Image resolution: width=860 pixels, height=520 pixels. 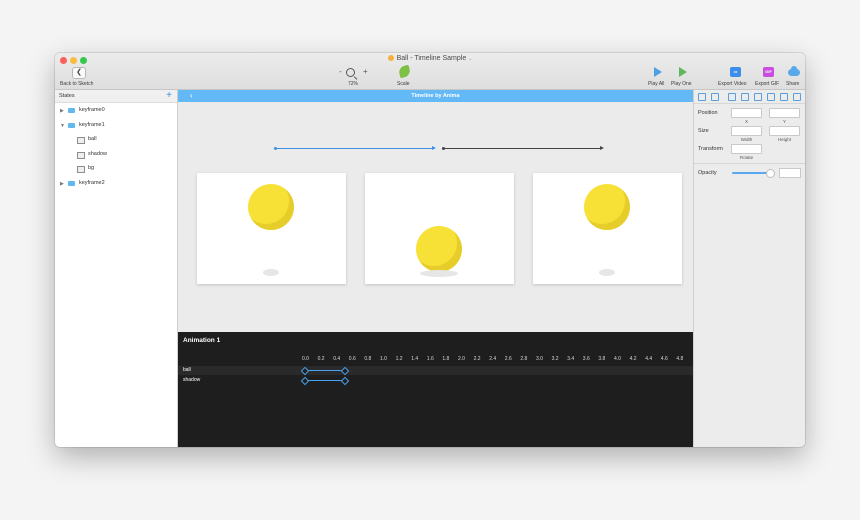 What do you see at coordinates (116, 139) in the screenshot?
I see `tree-item-ball: ball` at bounding box center [116, 139].